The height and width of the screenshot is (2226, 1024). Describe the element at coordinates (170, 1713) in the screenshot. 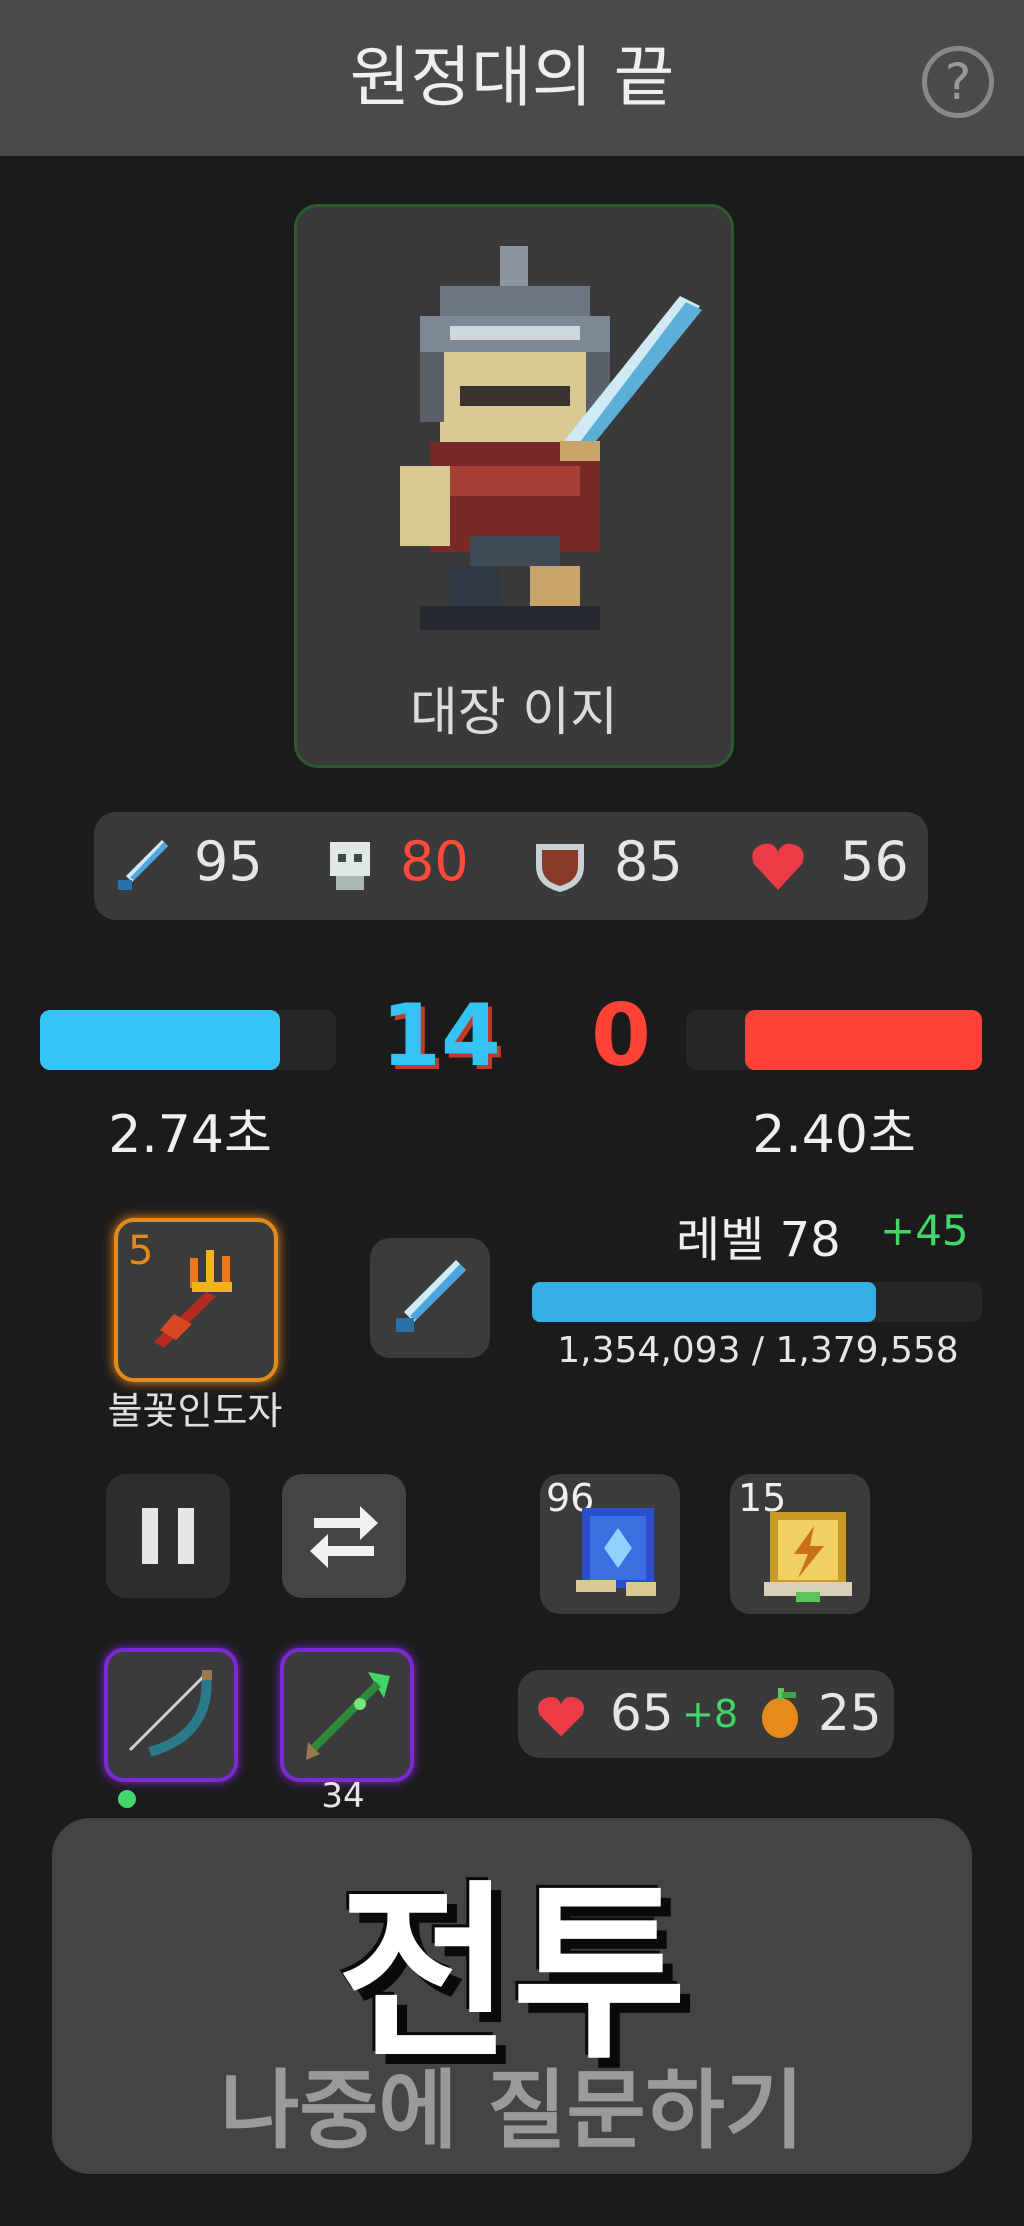

I see `bow-icon` at that location.